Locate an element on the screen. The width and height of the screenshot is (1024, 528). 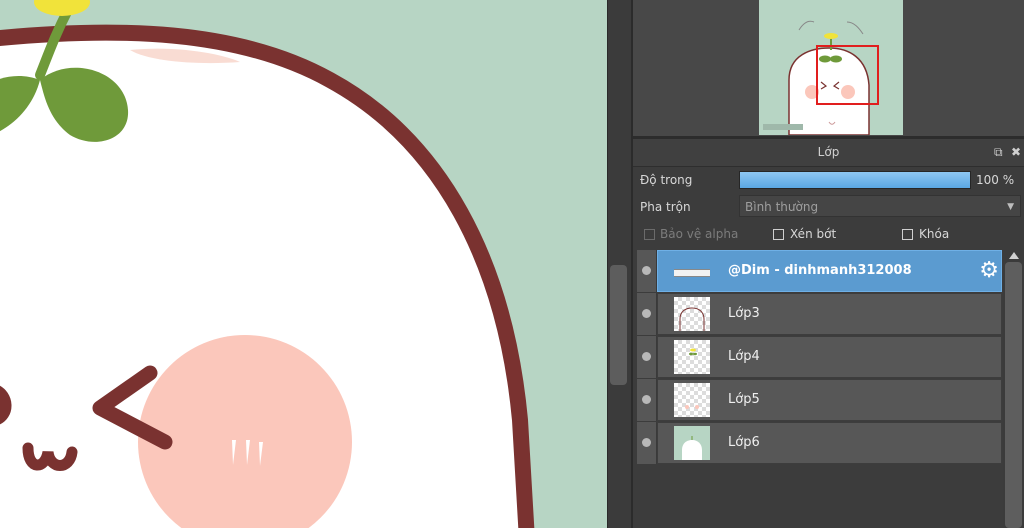
layer-row: Lớp3 is located at coordinates (820, 314).